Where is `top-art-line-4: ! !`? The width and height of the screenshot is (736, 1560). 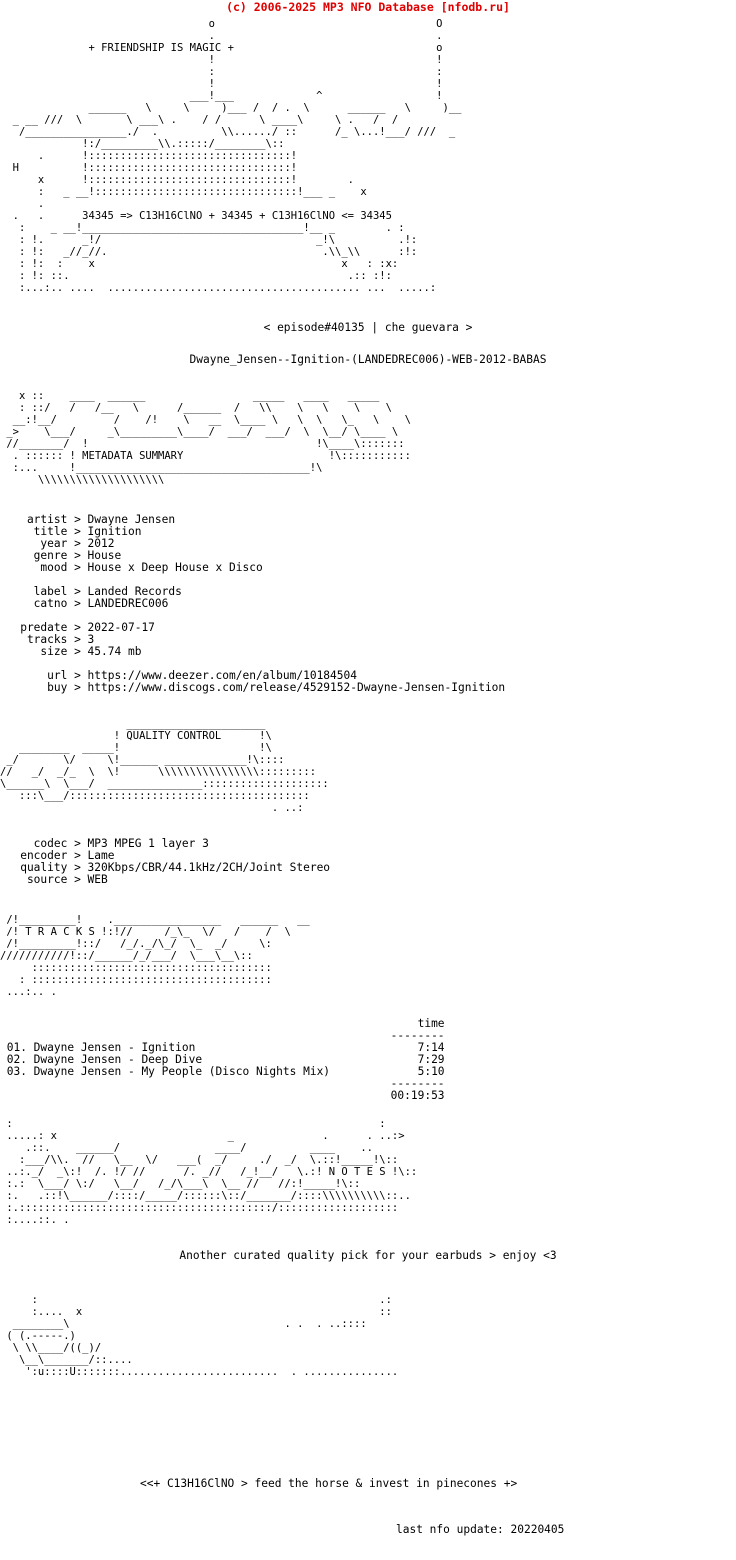 top-art-line-4: ! ! is located at coordinates (221, 60).